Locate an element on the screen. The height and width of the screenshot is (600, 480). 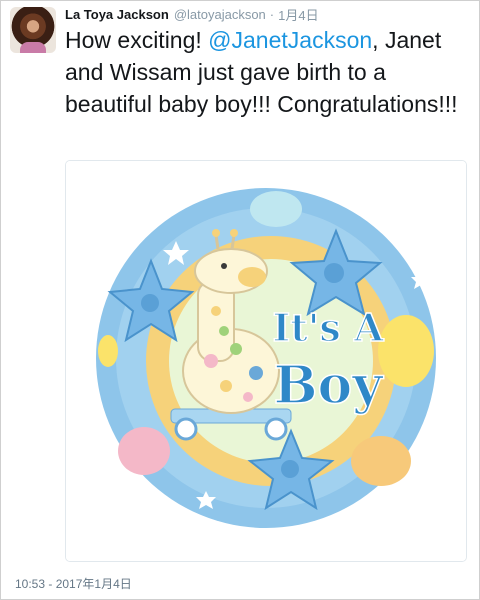
balloon-text-boy: Boy is located at coordinates (329, 385).